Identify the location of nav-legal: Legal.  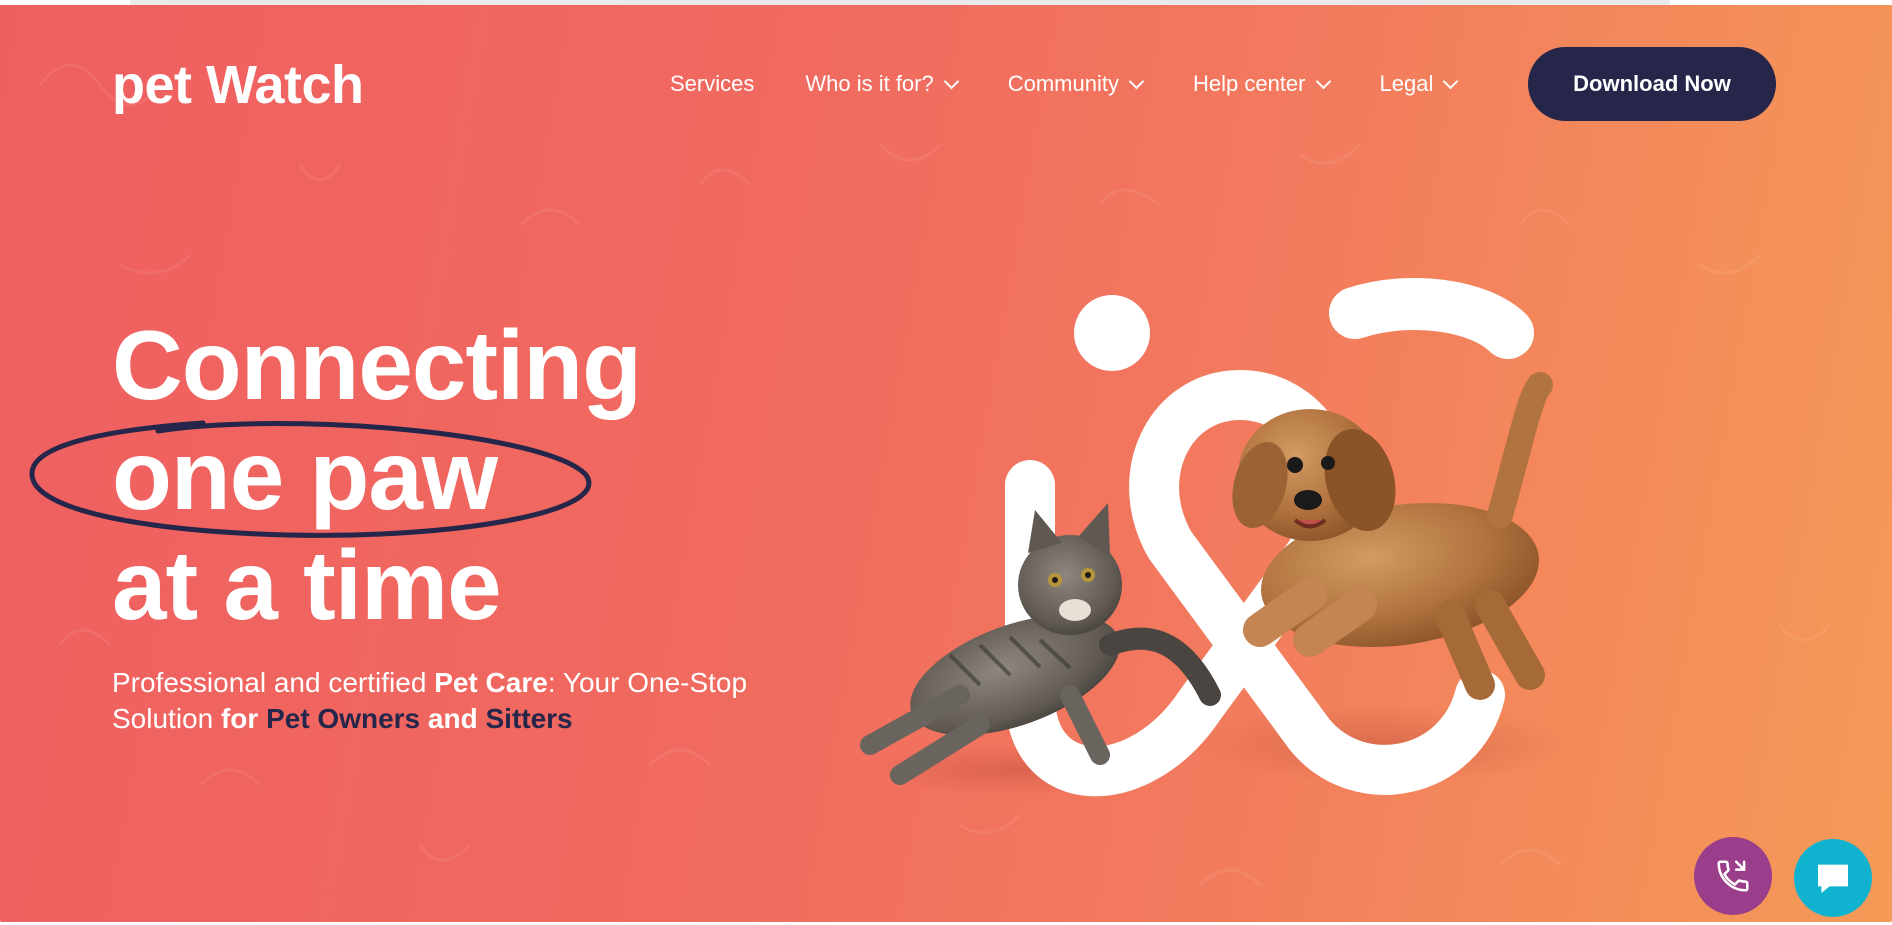
(1419, 84).